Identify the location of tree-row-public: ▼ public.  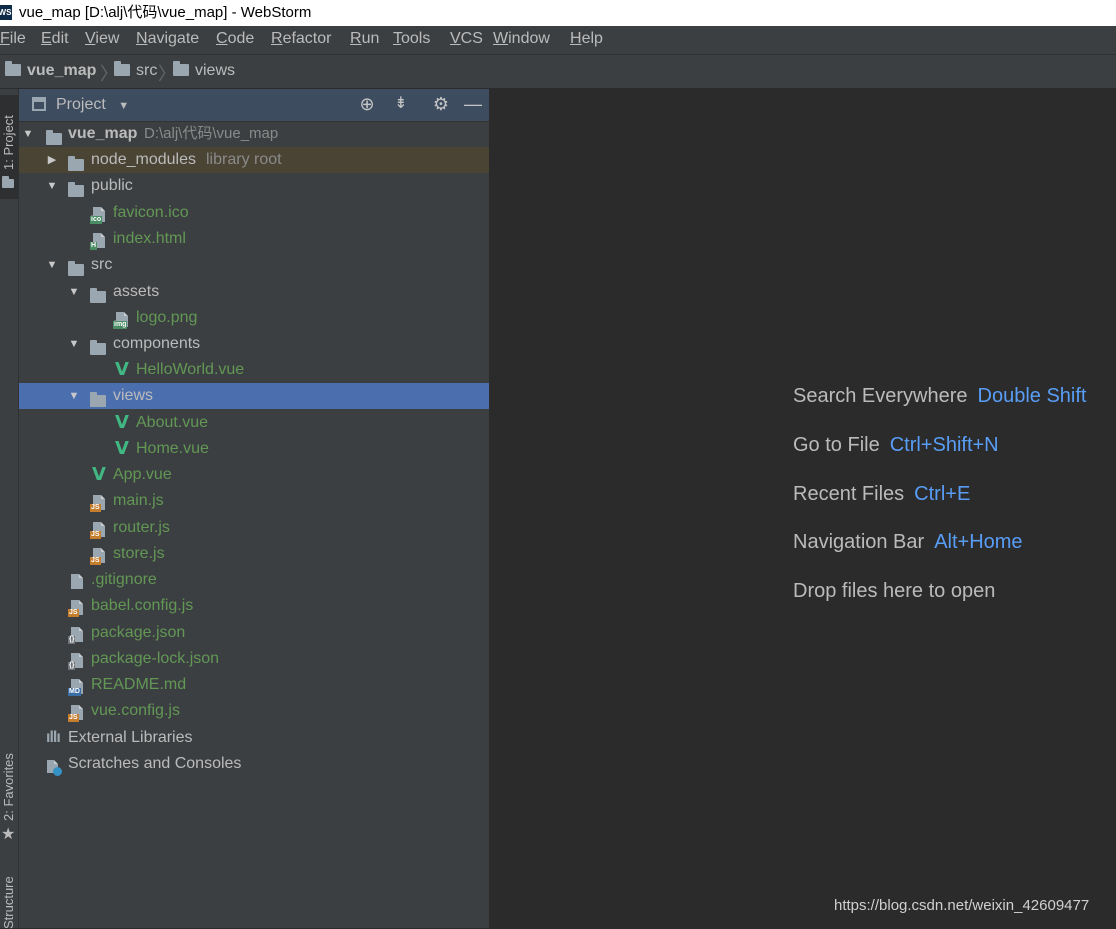
(254, 186).